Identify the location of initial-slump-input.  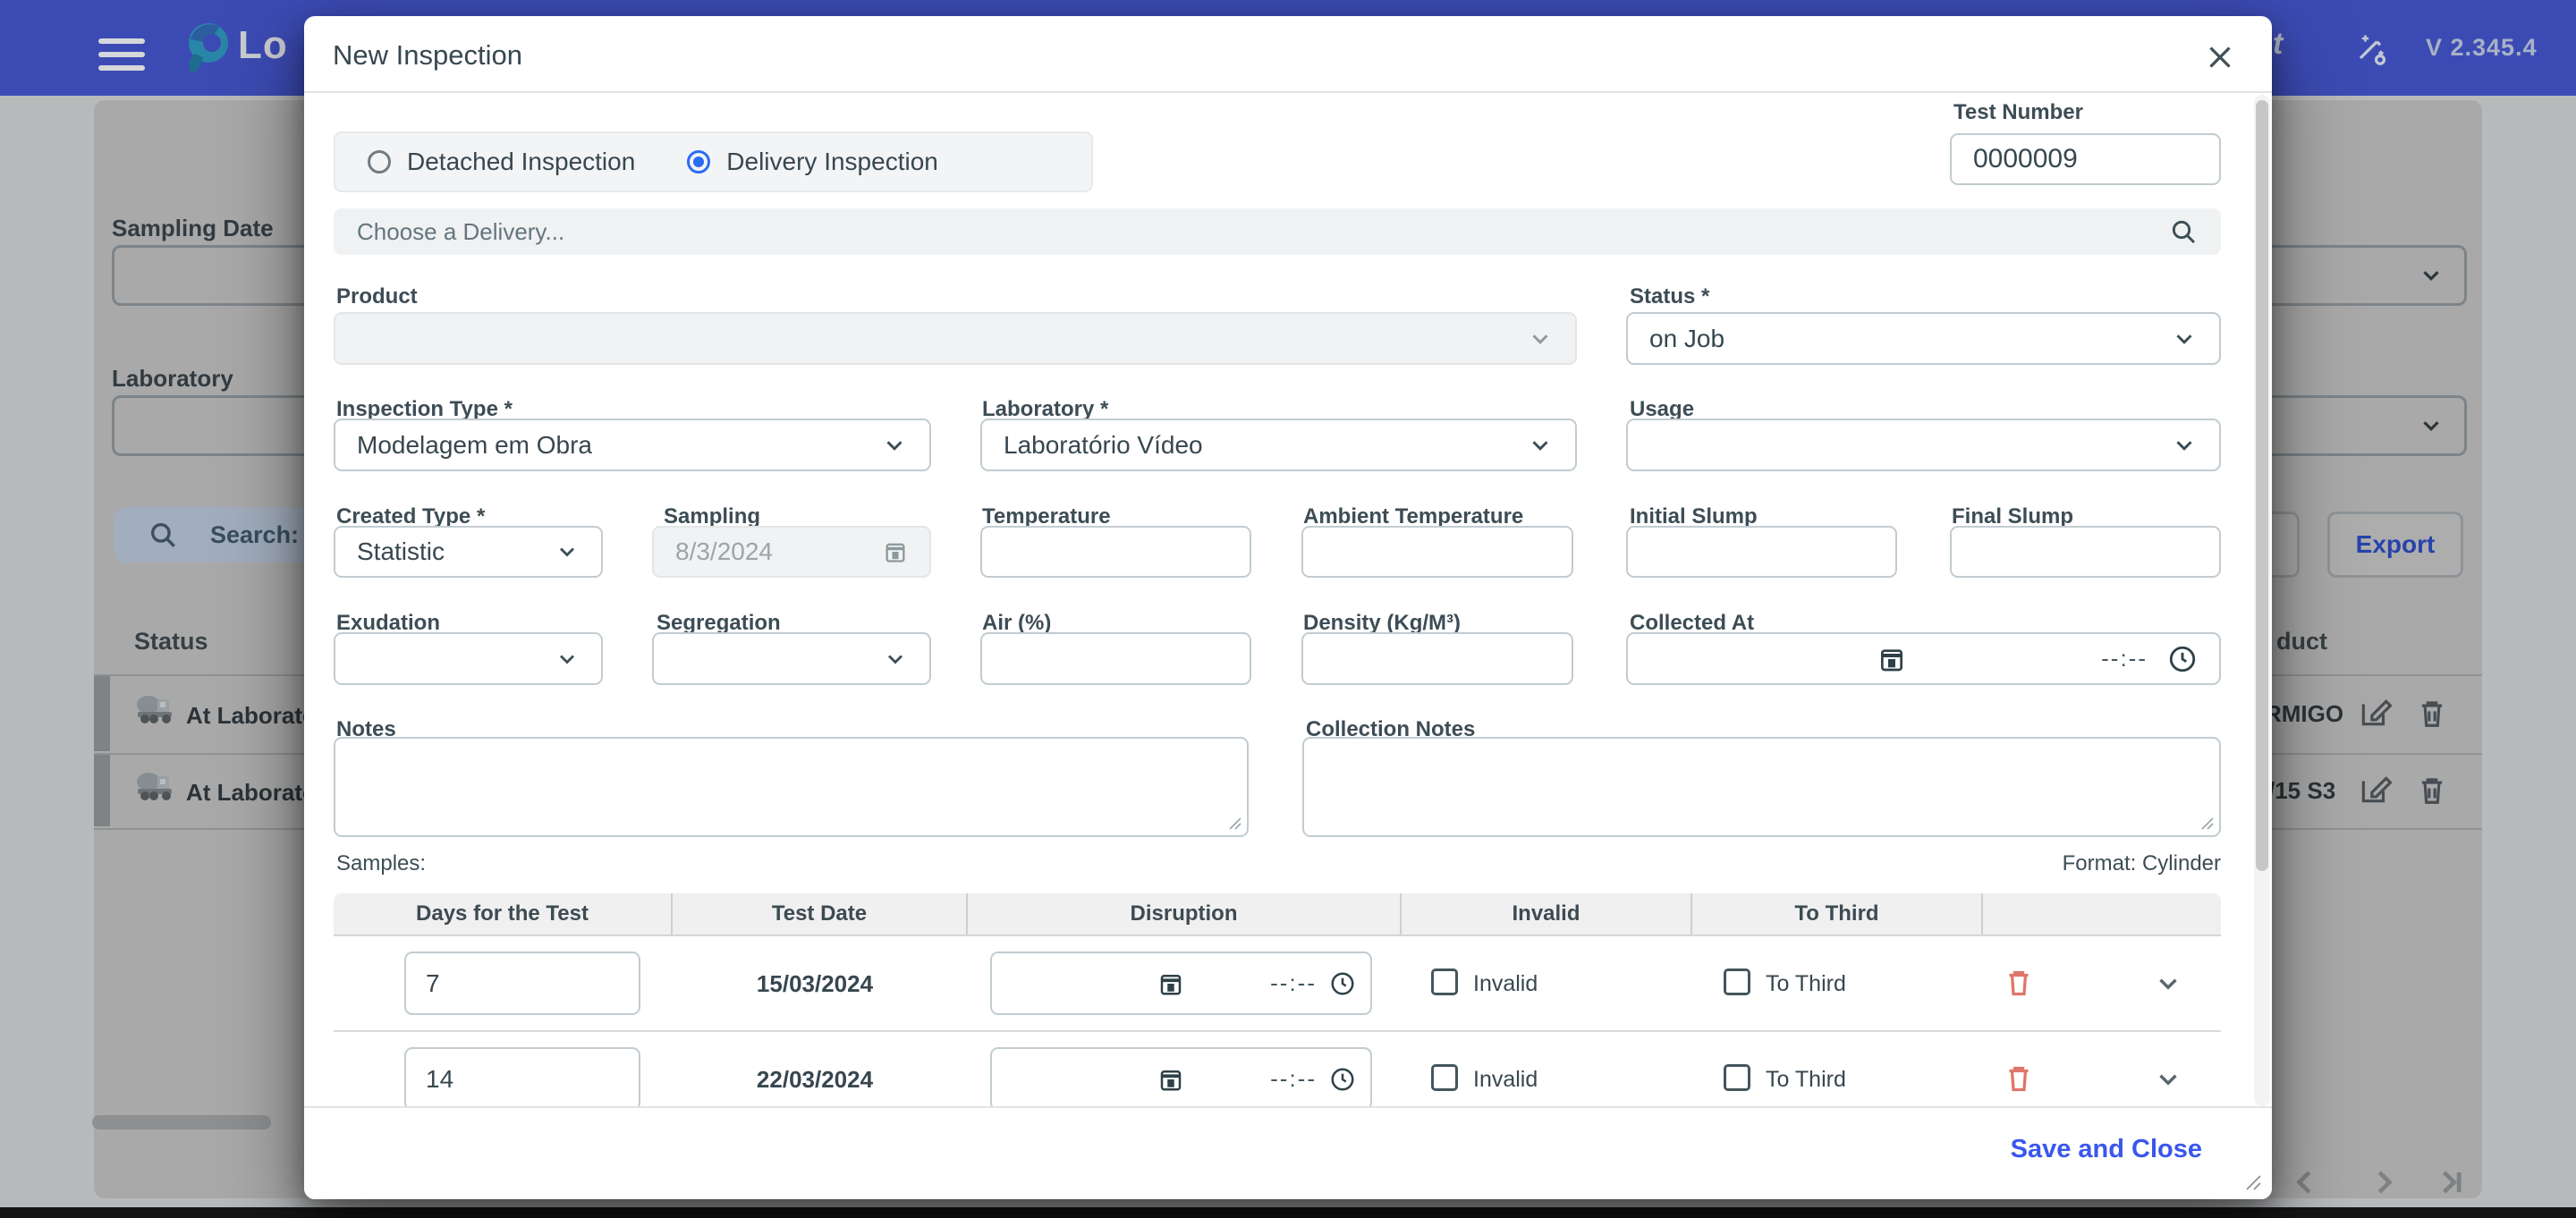
(1761, 552).